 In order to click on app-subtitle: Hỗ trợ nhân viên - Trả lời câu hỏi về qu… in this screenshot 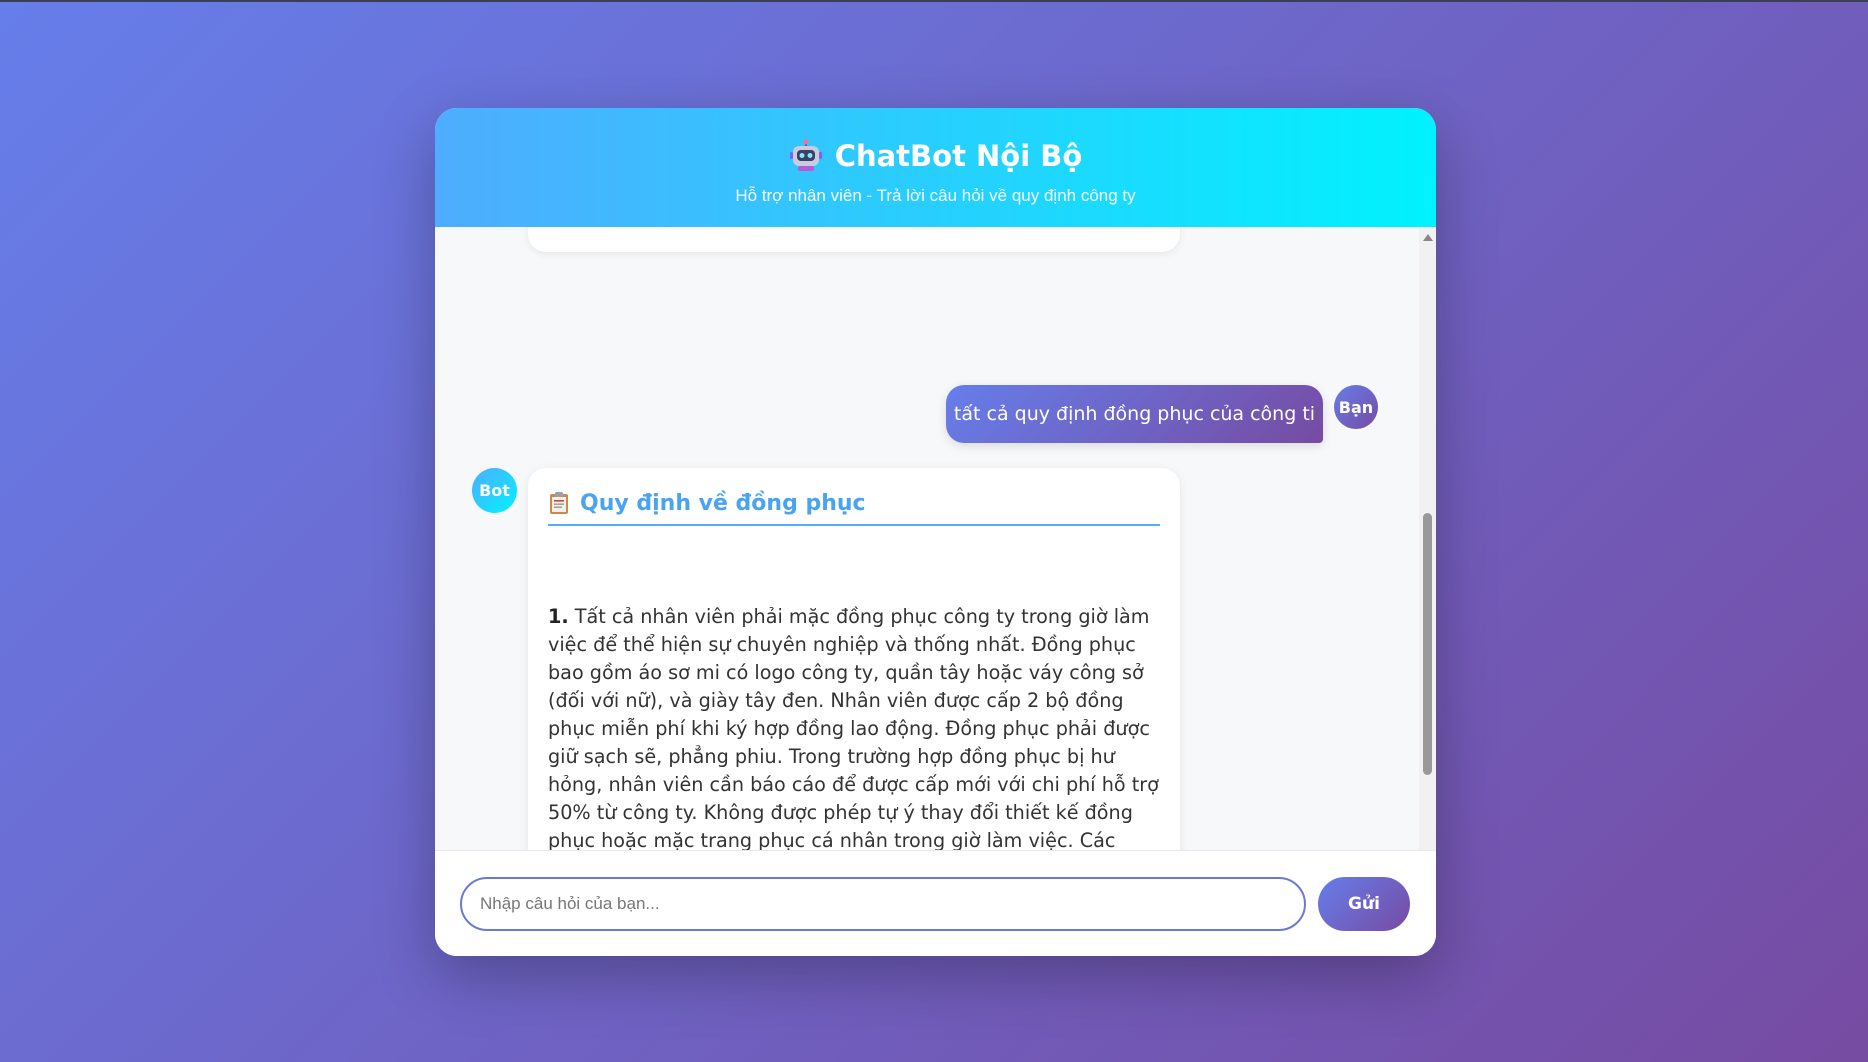, I will do `click(935, 195)`.